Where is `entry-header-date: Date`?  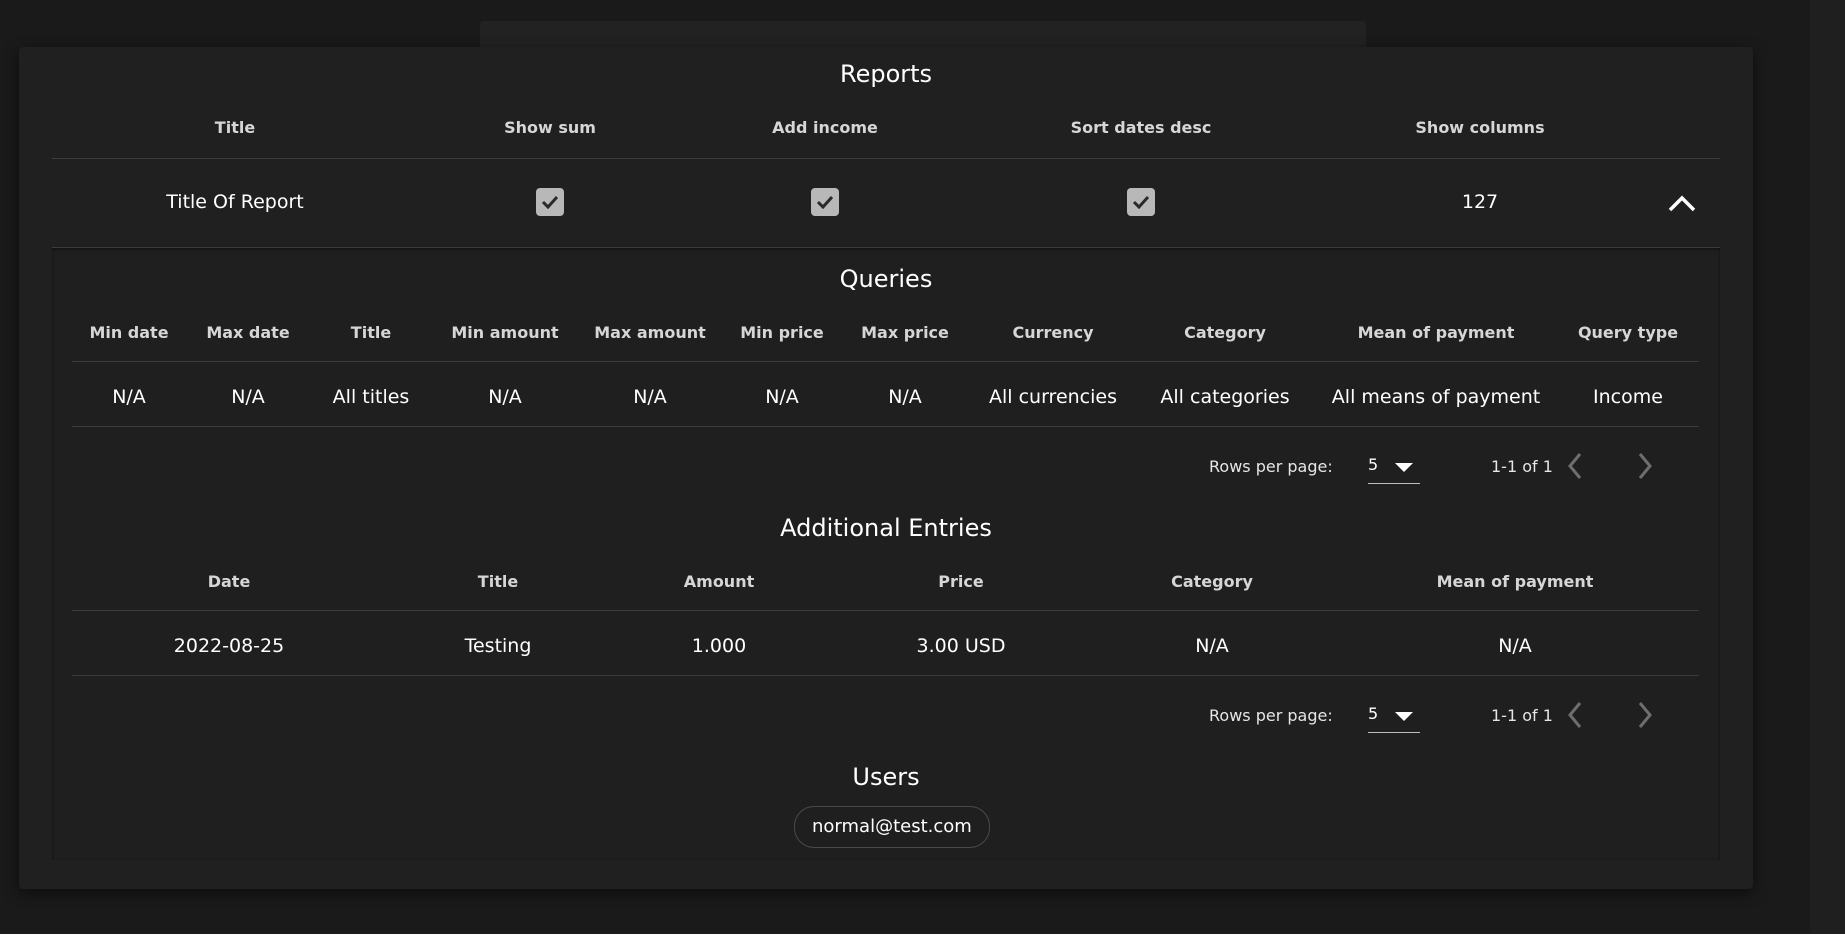 entry-header-date: Date is located at coordinates (229, 581).